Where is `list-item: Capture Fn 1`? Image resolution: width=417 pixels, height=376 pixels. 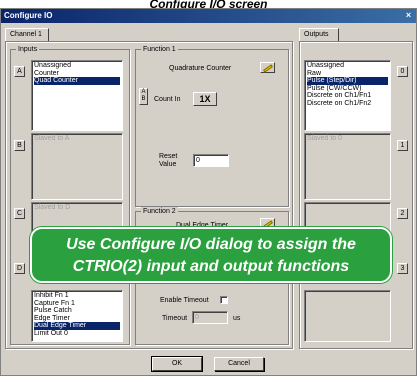 list-item: Capture Fn 1 is located at coordinates (77, 304).